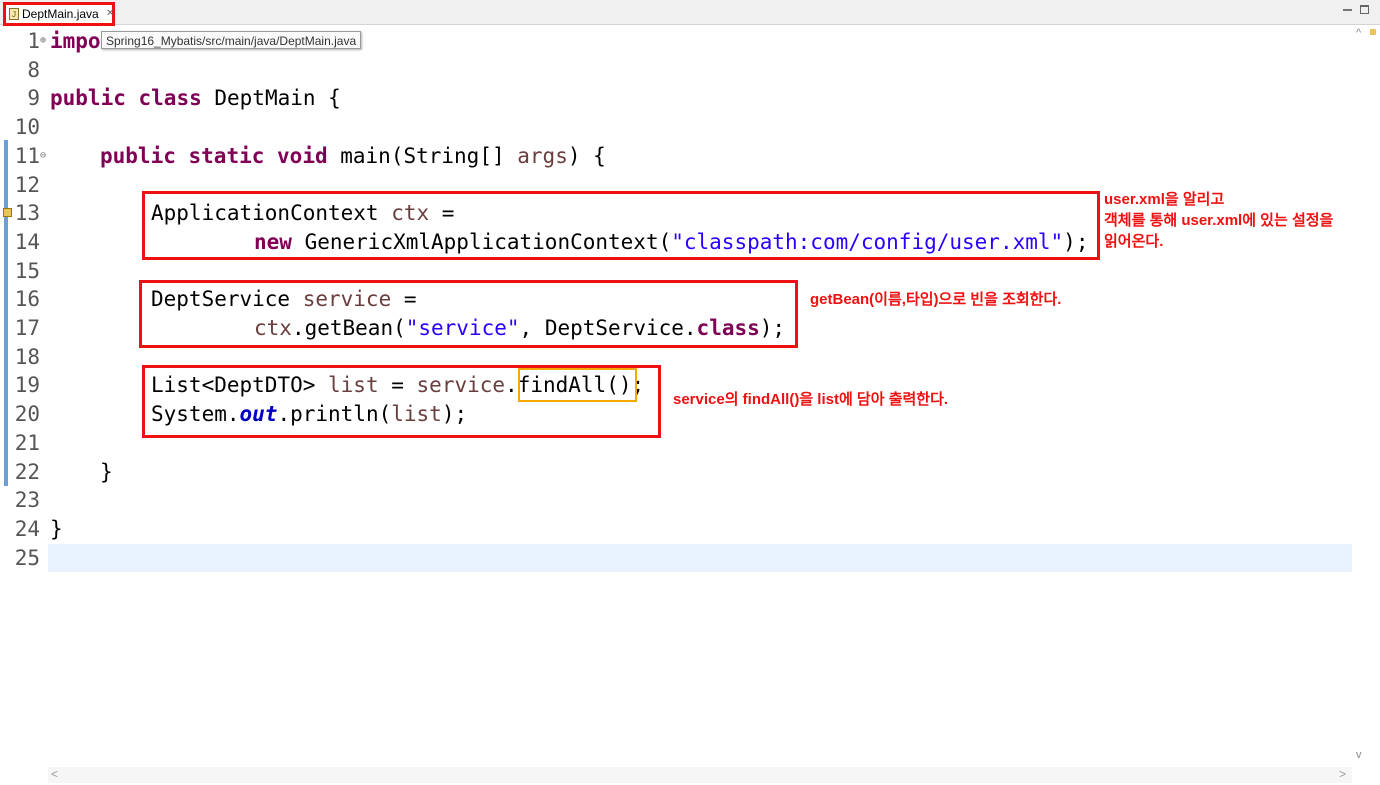 This screenshot has width=1380, height=785. What do you see at coordinates (1364, 9) in the screenshot?
I see `maximize-icon` at bounding box center [1364, 9].